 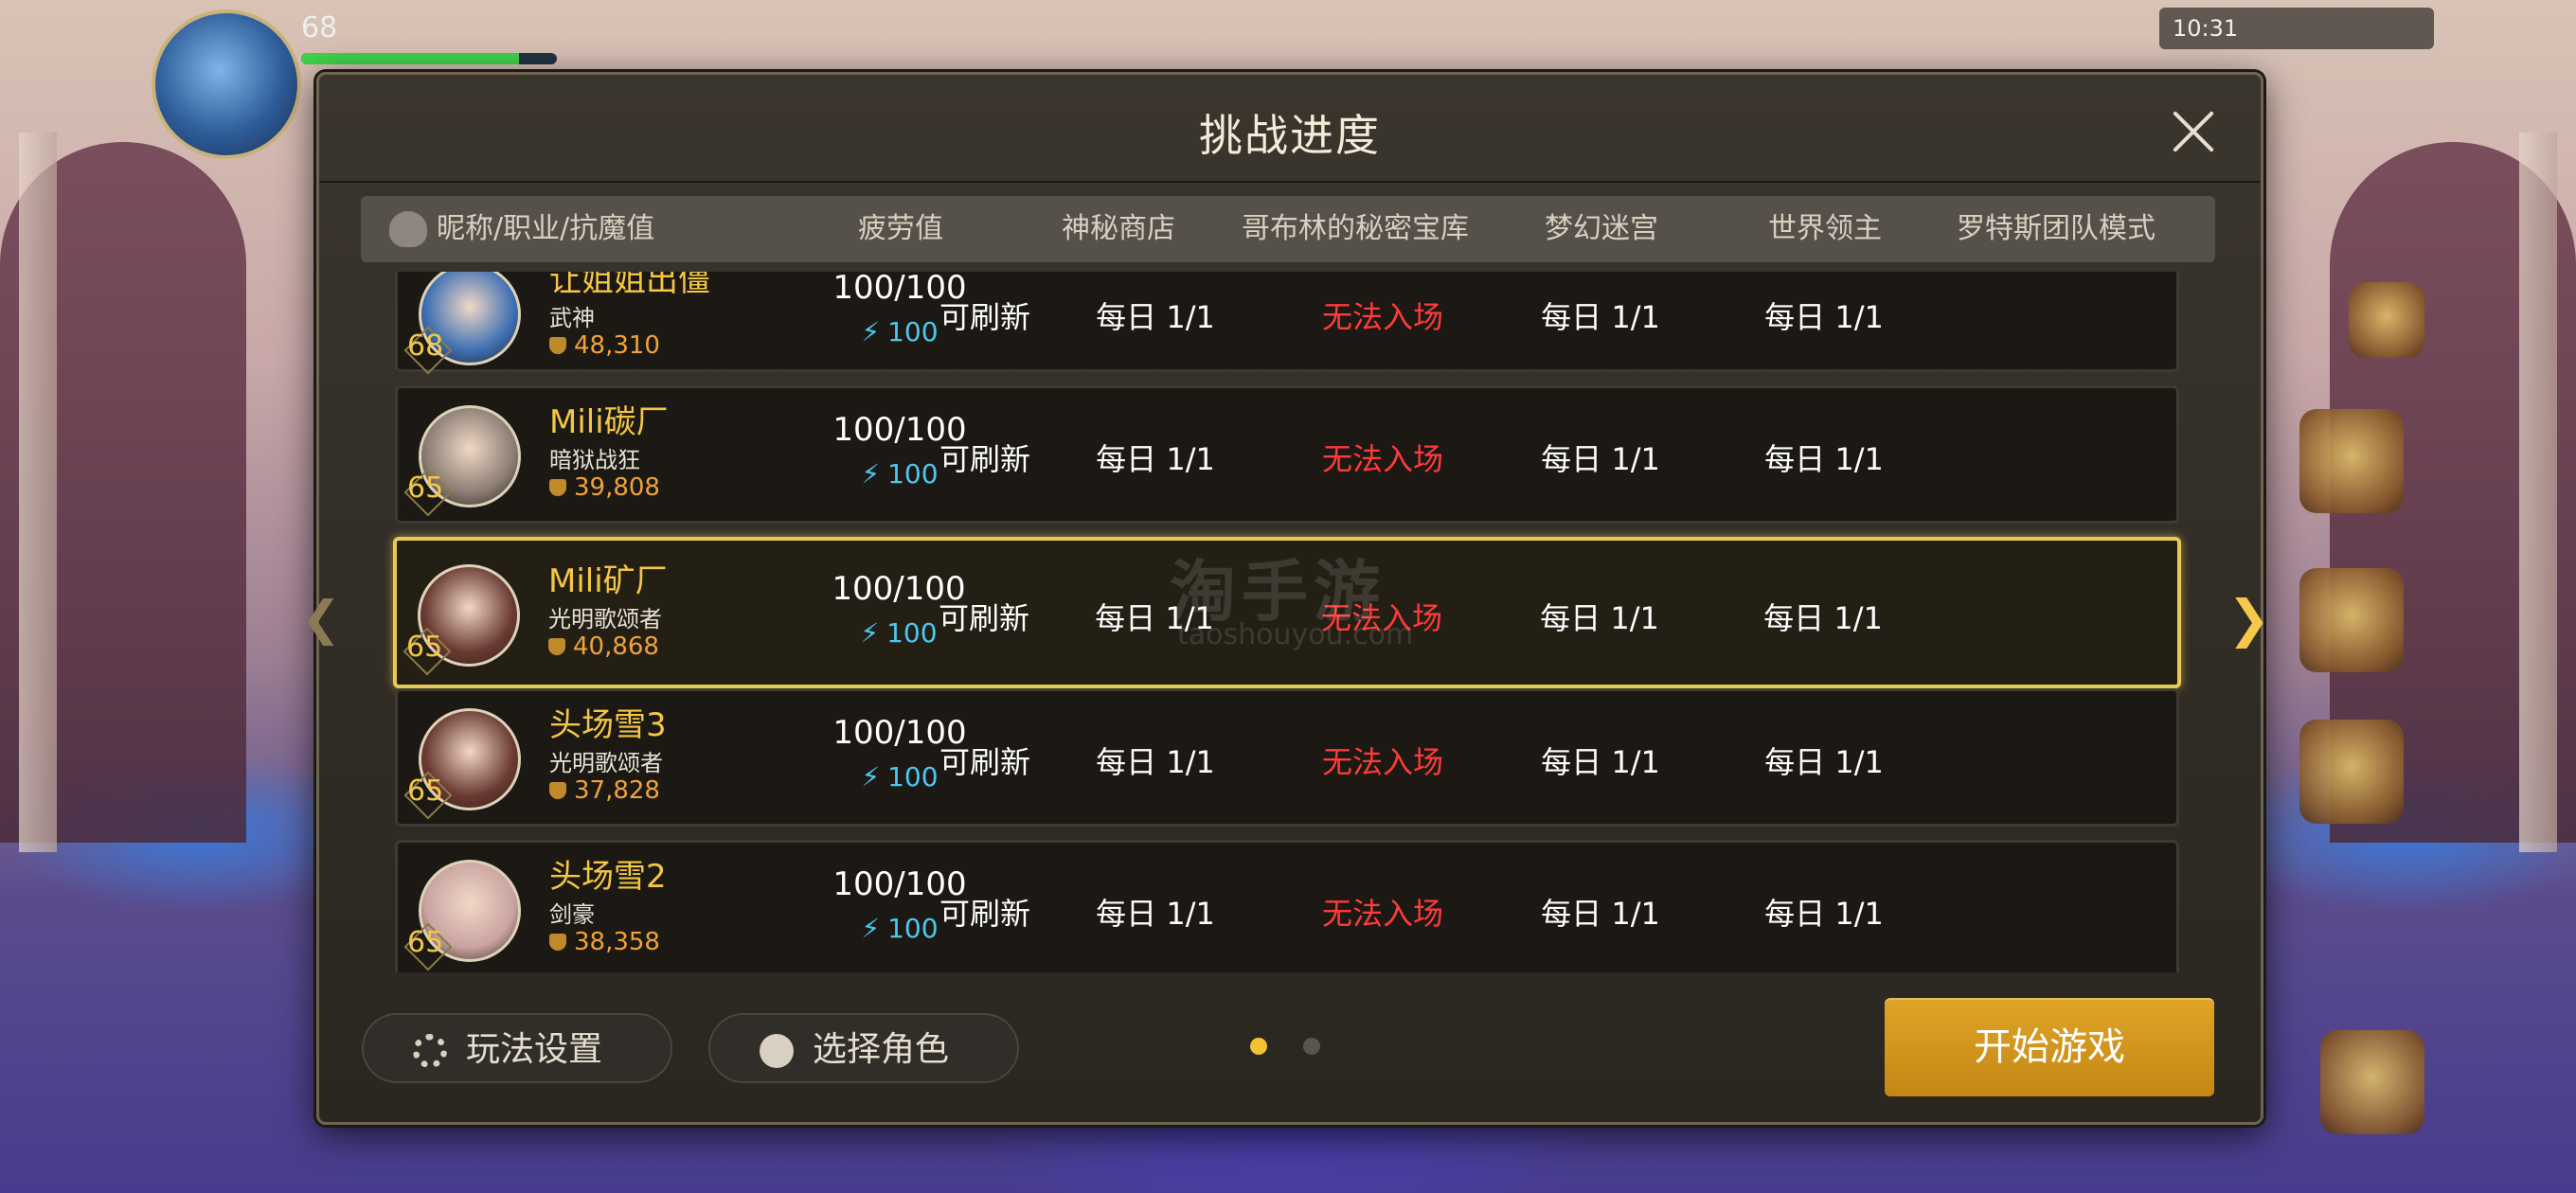 I want to click on character-class: 武神, so click(x=572, y=318).